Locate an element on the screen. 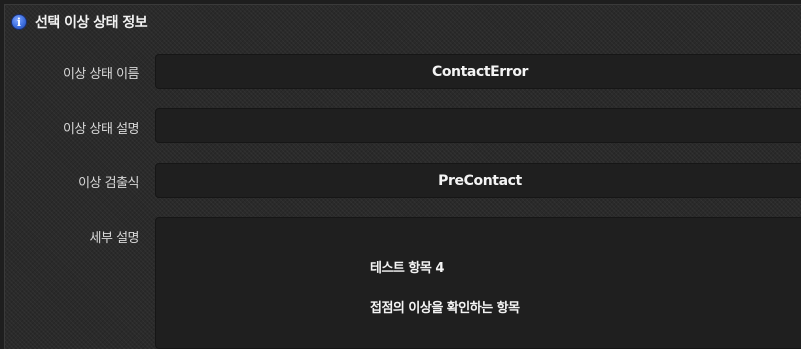 Image resolution: width=801 pixels, height=349 pixels. panel-header: i 선택 이상 상태 정보 is located at coordinates (403, 22).